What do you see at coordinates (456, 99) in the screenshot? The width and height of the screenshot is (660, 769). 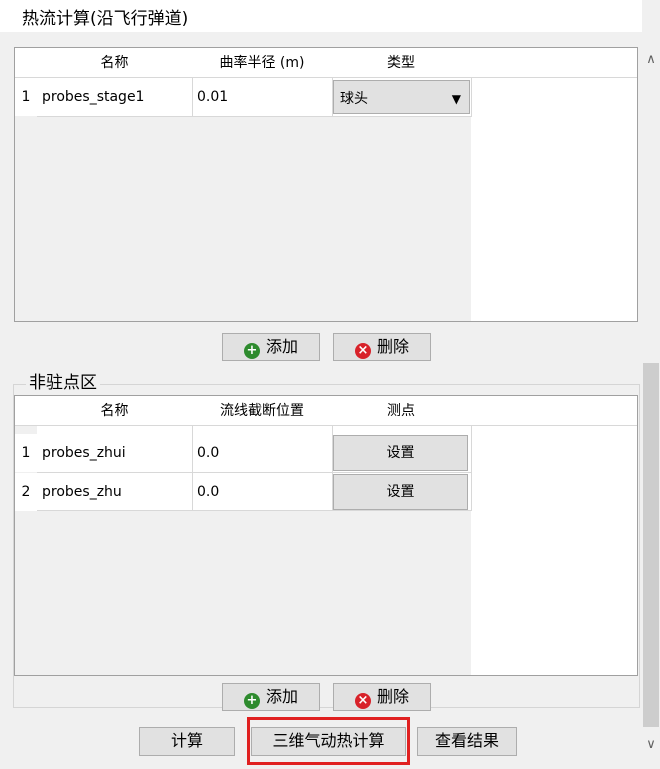 I see `triangle-down-icon: ▼` at bounding box center [456, 99].